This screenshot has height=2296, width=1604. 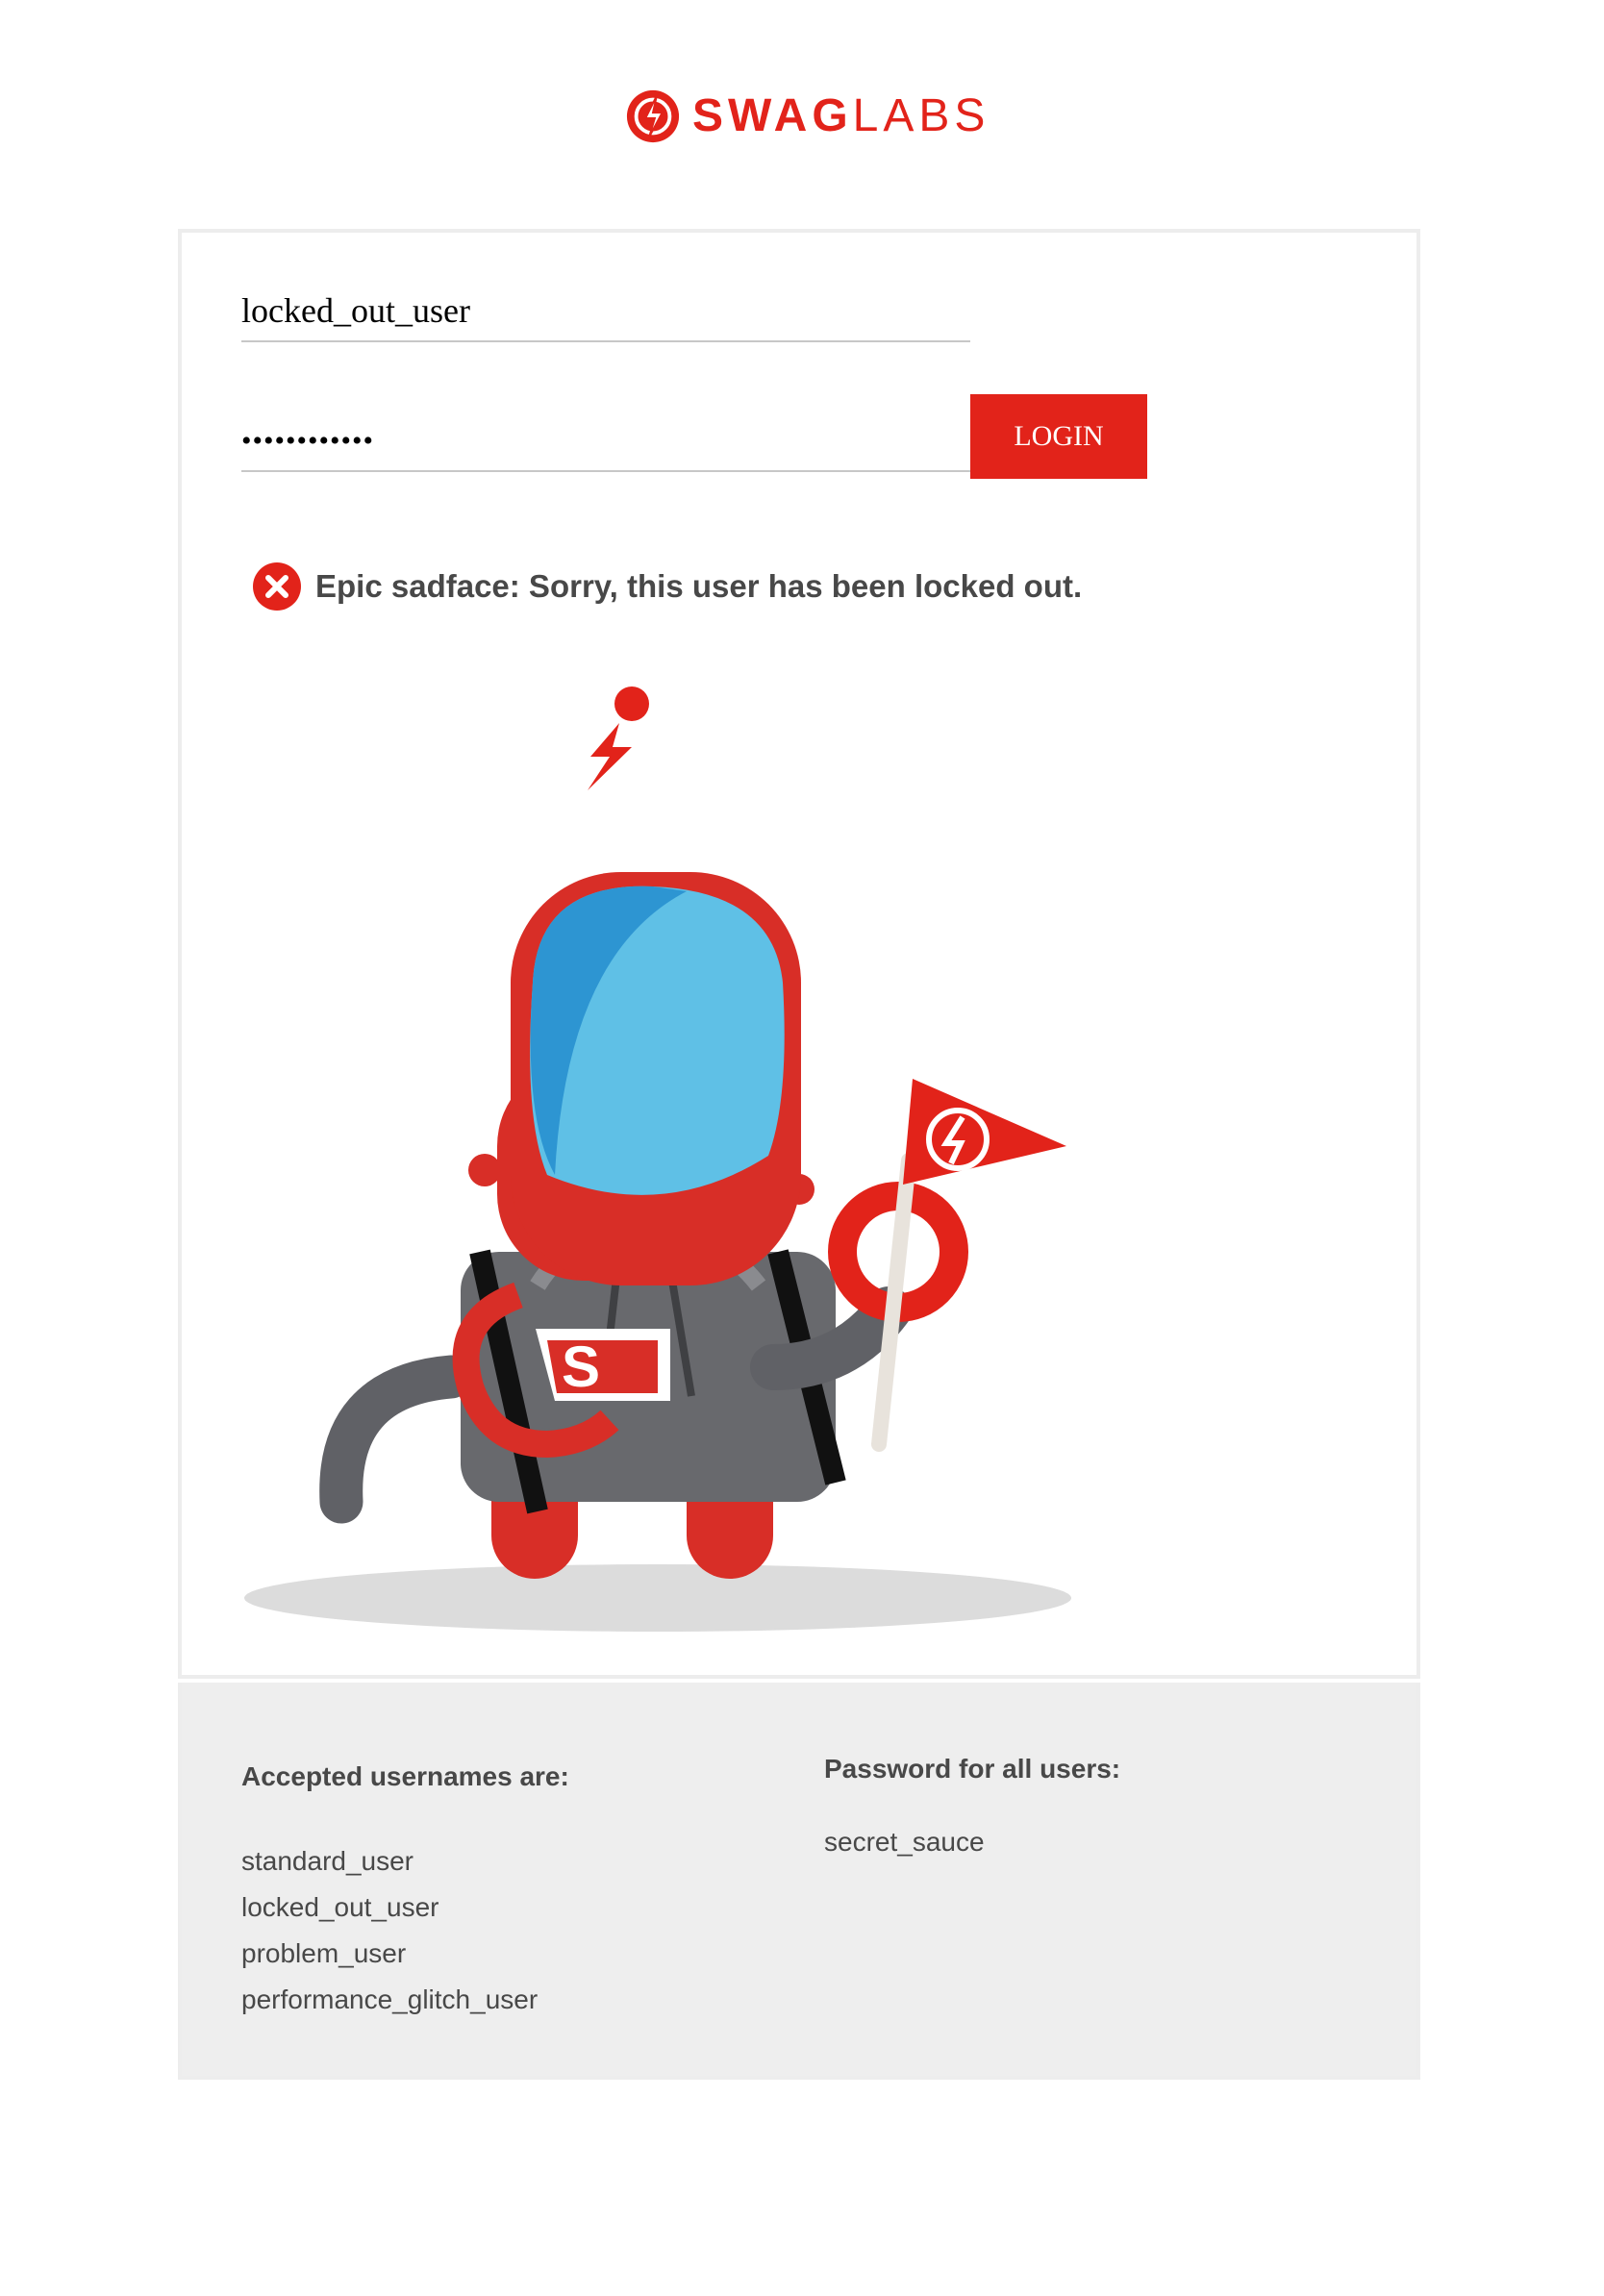 I want to click on logo-text-light: LABS, so click(x=921, y=115).